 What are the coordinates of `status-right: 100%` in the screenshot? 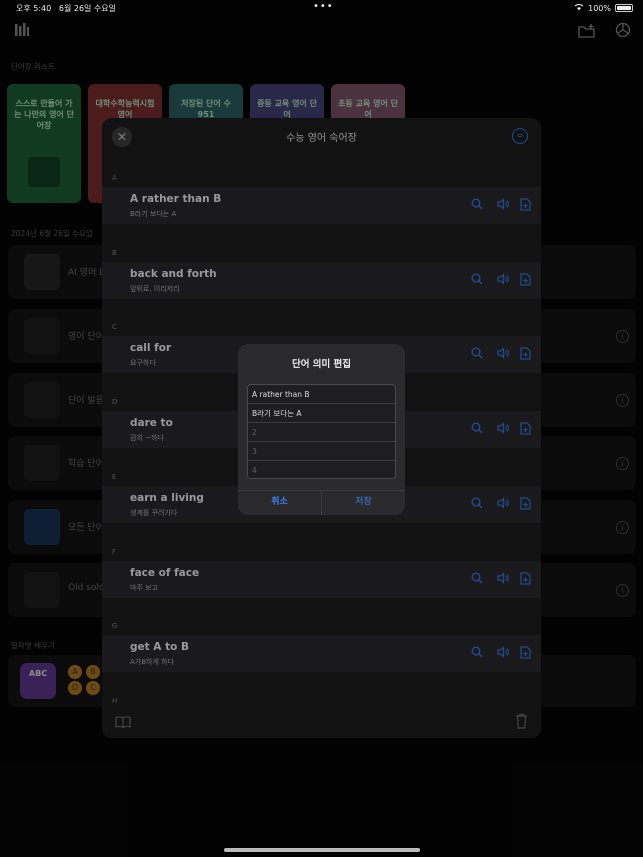 It's located at (603, 8).